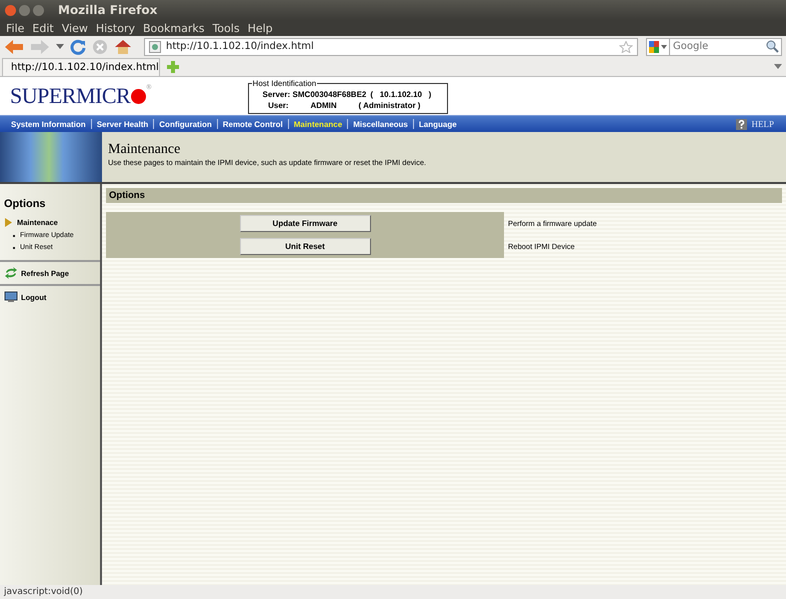 Image resolution: width=786 pixels, height=599 pixels. I want to click on menu-item: View, so click(75, 28).